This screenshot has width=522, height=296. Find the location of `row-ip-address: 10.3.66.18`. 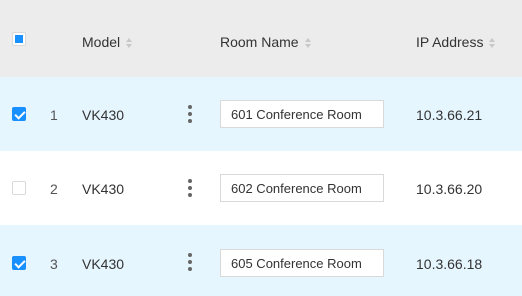

row-ip-address: 10.3.66.18 is located at coordinates (449, 264).